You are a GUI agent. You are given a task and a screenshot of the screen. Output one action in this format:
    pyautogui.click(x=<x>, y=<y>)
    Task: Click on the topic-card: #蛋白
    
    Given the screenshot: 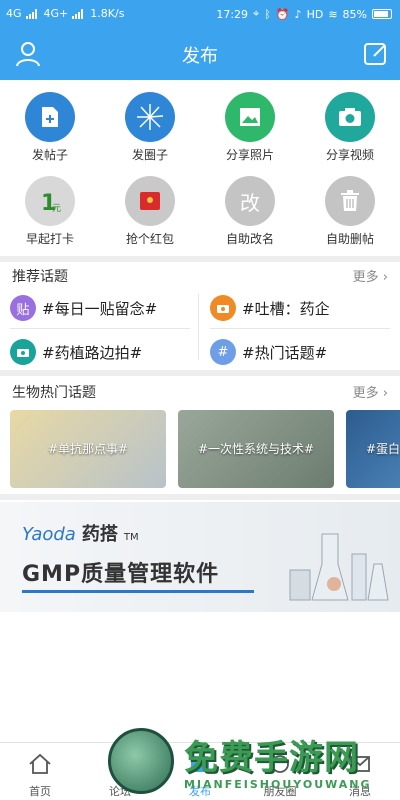 What is the action you would take?
    pyautogui.click(x=373, y=449)
    